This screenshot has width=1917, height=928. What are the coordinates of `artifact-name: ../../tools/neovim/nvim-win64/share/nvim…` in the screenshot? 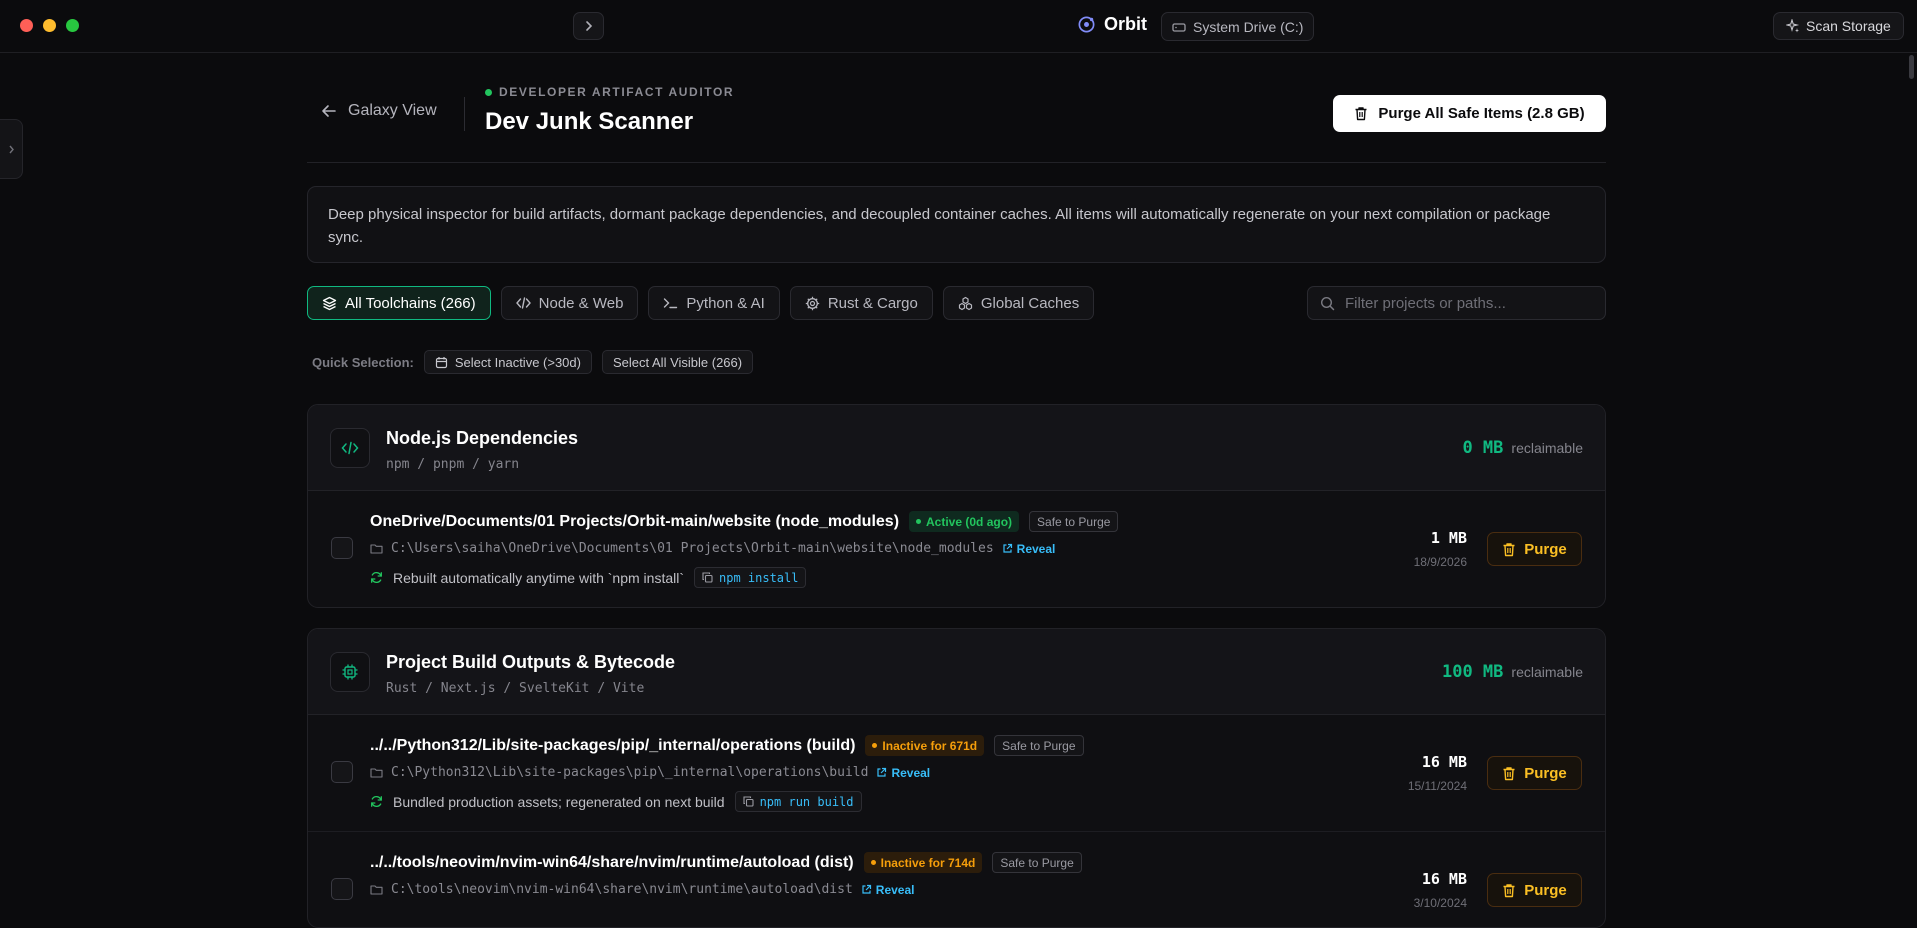 It's located at (612, 862).